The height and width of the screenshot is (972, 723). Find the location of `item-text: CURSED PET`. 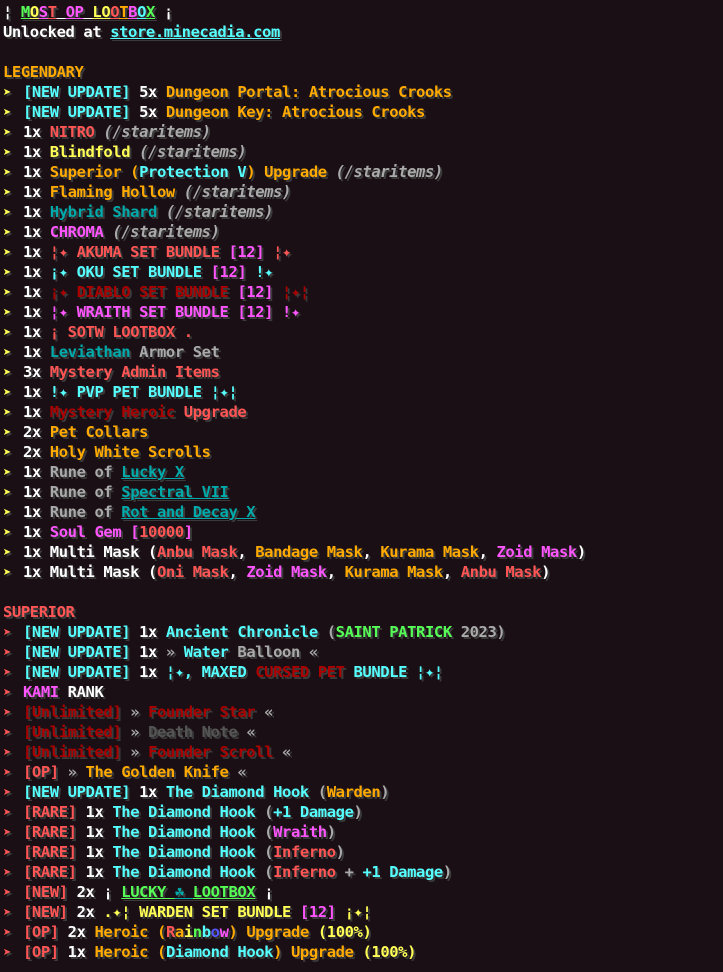

item-text: CURSED PET is located at coordinates (304, 672).